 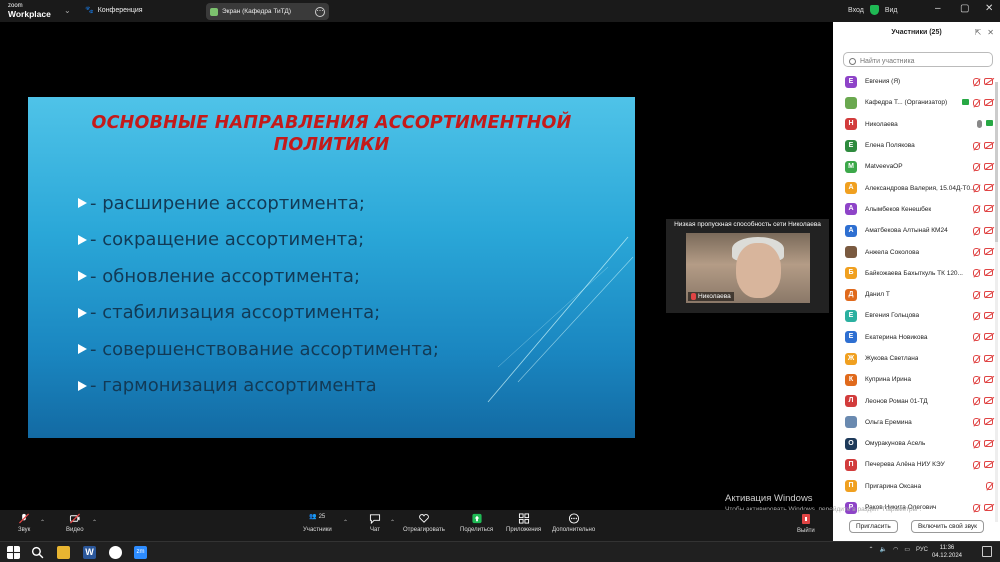 What do you see at coordinates (856, 10) in the screenshot?
I see `signin-button: Вход` at bounding box center [856, 10].